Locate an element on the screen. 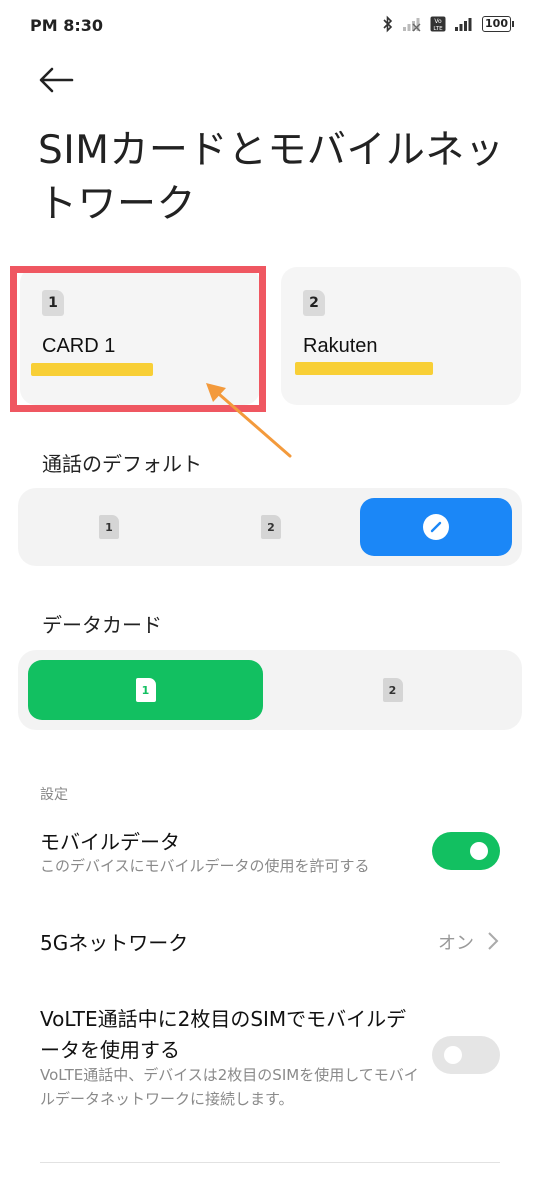 This screenshot has width=540, height=1200. back-arrow-icon is located at coordinates (56, 80).